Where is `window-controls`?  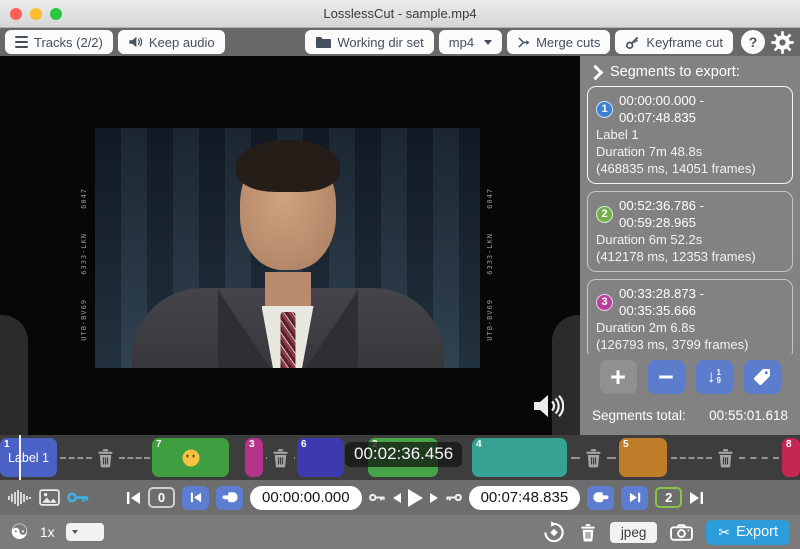 window-controls is located at coordinates (36, 14).